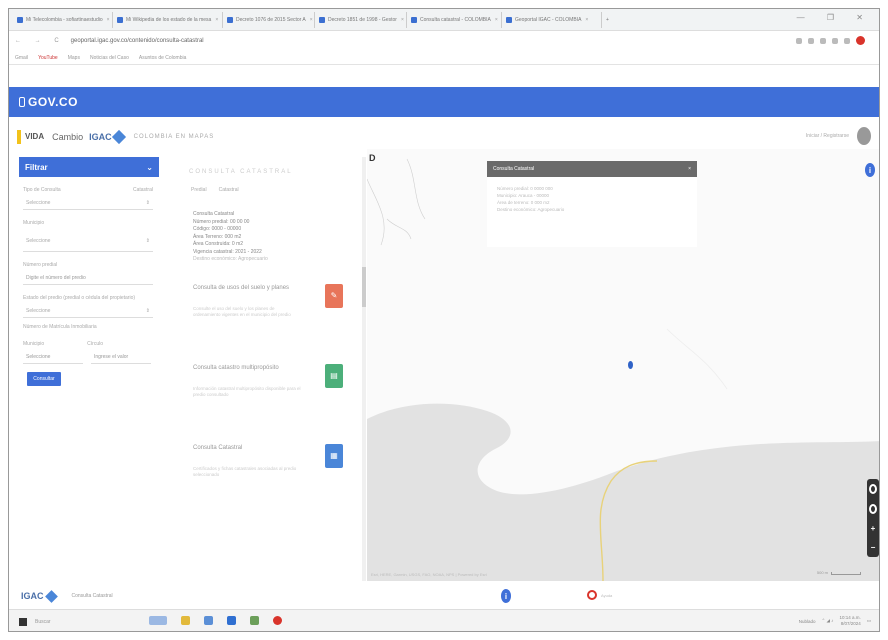 Image resolution: width=888 pixels, height=640 pixels. I want to click on bookmark-item: Asuntos de Colombia, so click(163, 58).